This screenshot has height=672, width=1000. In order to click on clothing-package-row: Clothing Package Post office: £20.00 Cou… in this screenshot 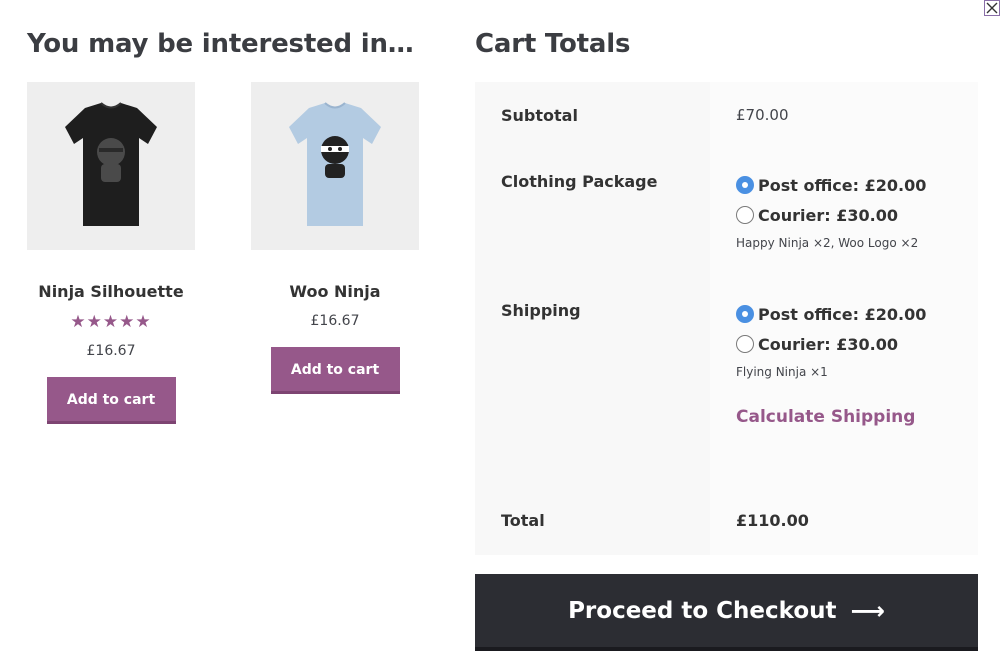, I will do `click(726, 212)`.